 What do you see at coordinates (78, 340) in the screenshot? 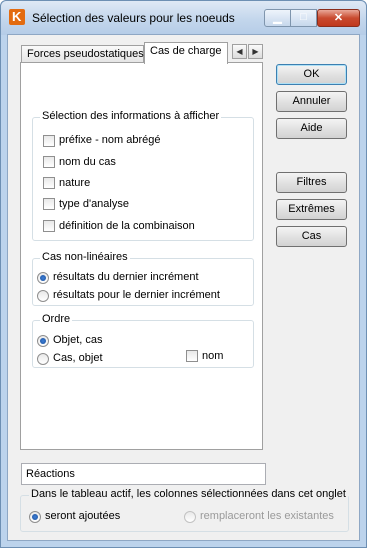
I see `radio-objet-cas-label: Objet, cas` at bounding box center [78, 340].